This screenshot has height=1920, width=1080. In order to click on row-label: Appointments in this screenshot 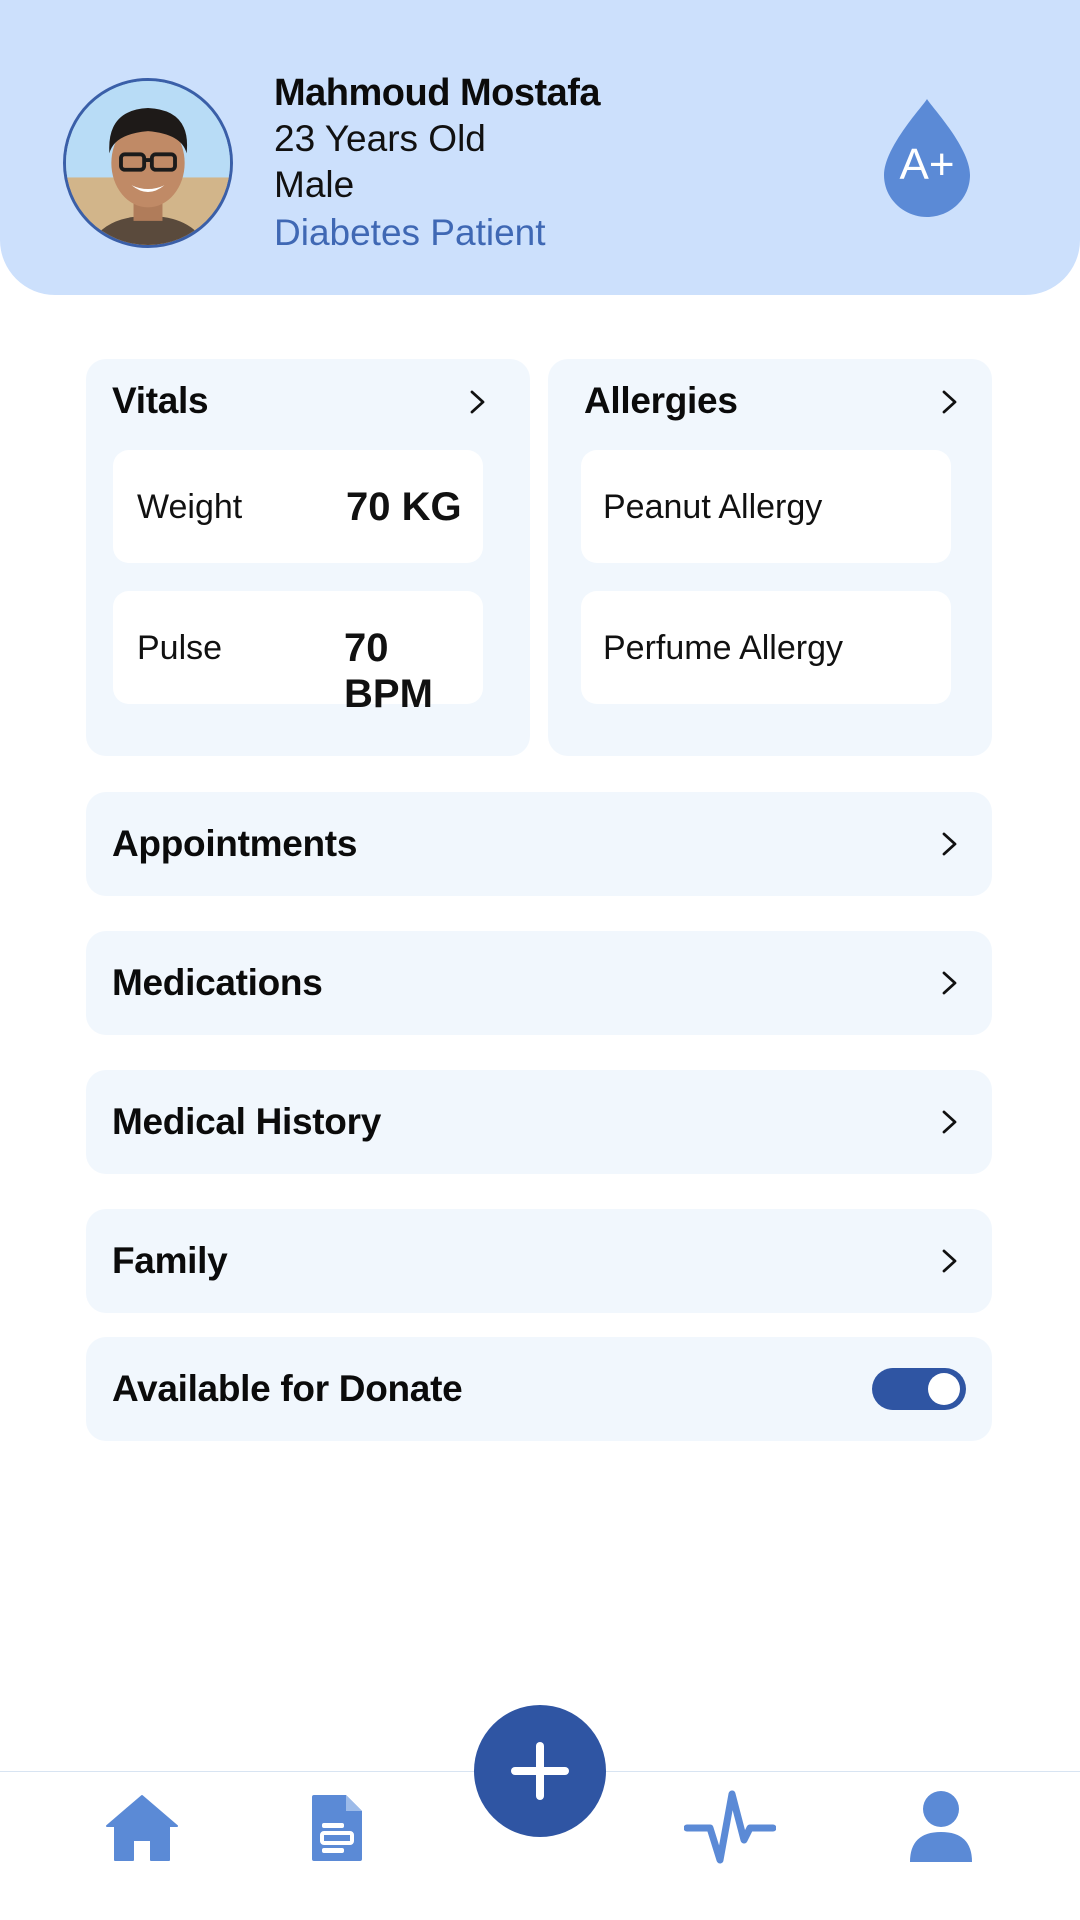, I will do `click(235, 843)`.